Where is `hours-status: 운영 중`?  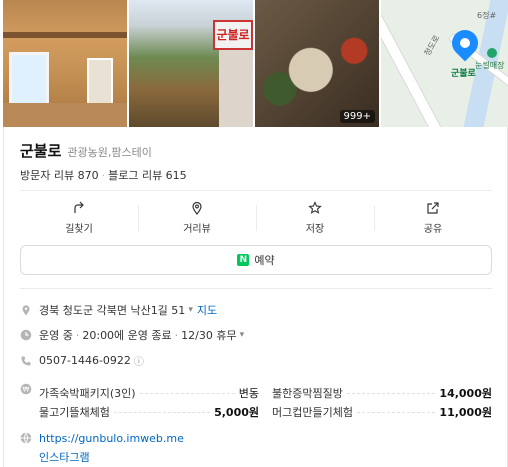 hours-status: 운영 중 is located at coordinates (56, 335).